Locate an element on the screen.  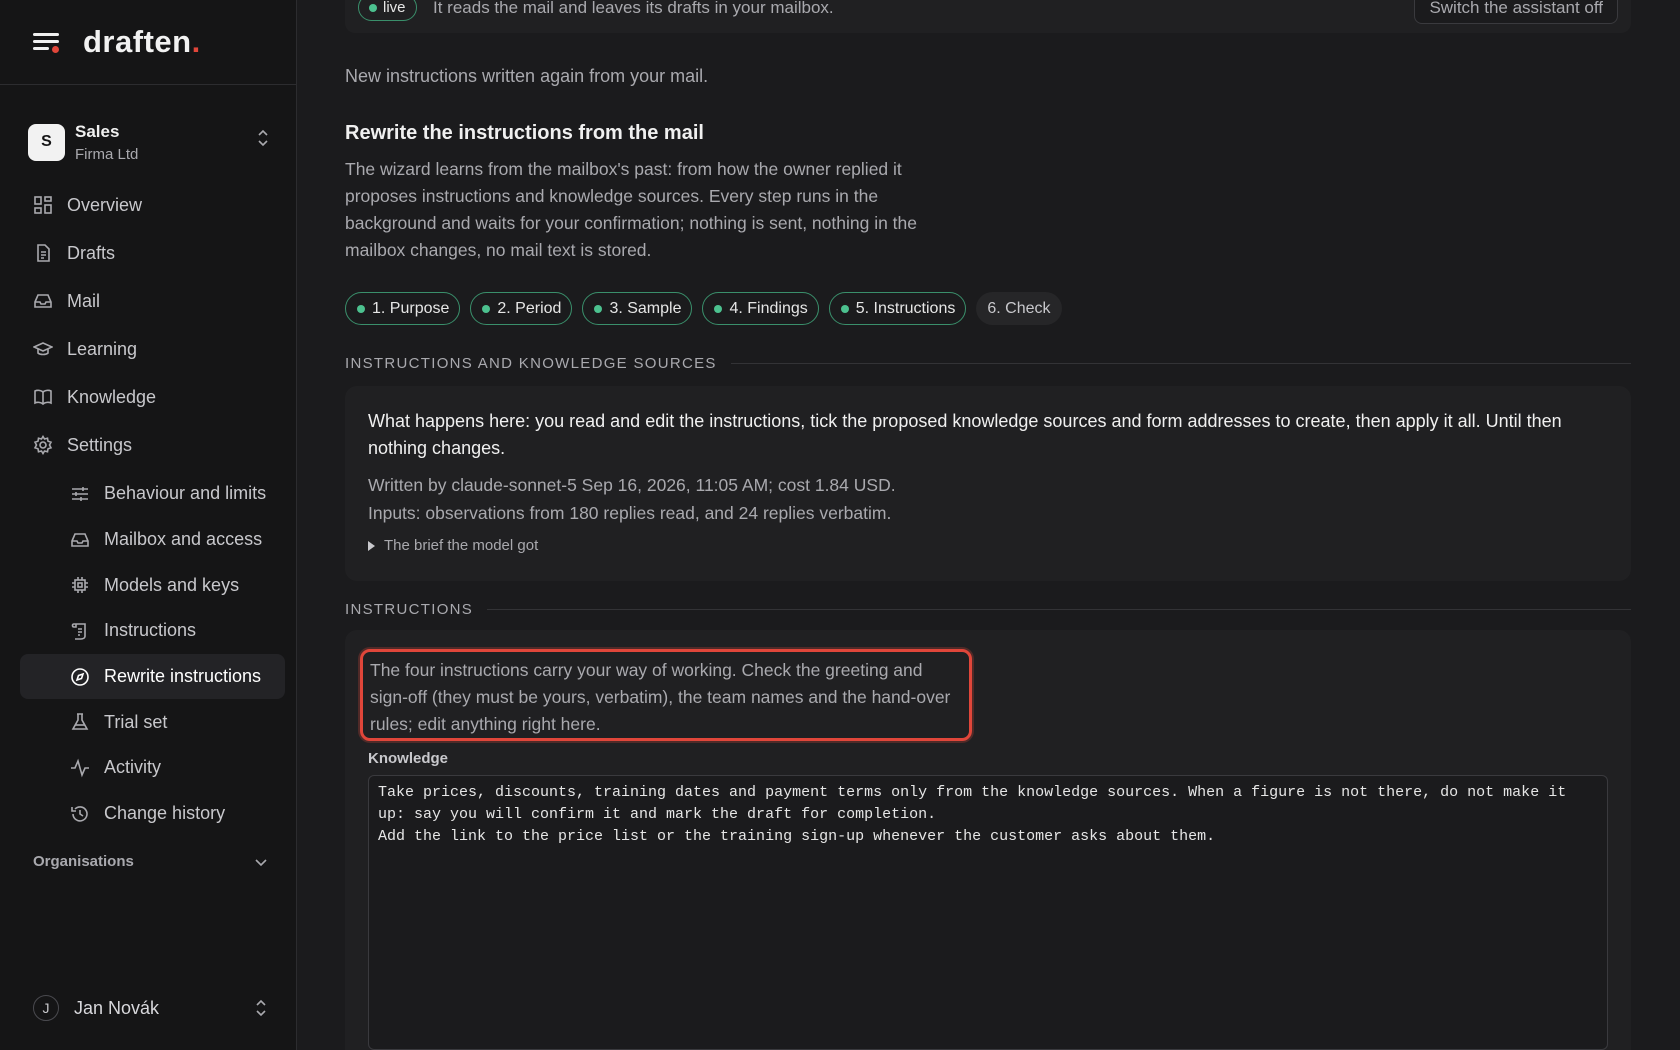
app-logo: draften. is located at coordinates (142, 42).